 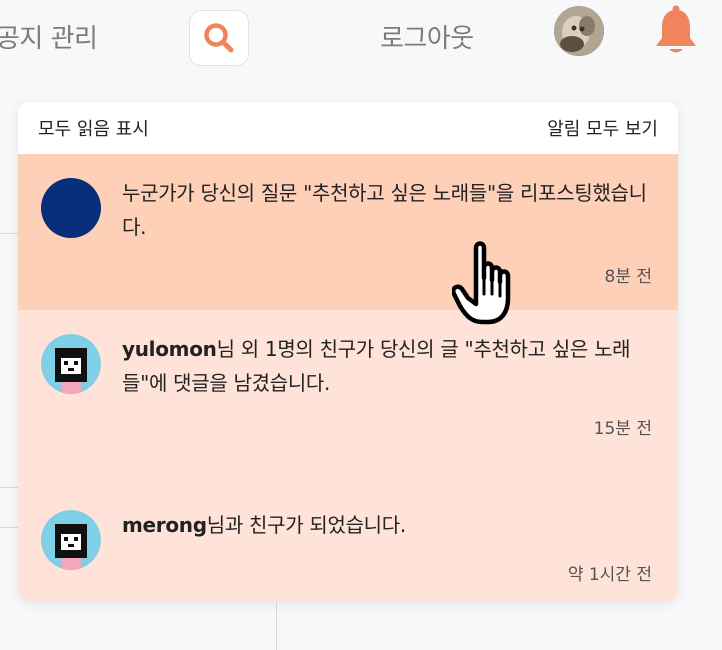 What do you see at coordinates (384, 210) in the screenshot?
I see `notification-message: 누군가가 당신의 질문 "추천하고 싶은 노래들"을 리포스팅했습니다.` at bounding box center [384, 210].